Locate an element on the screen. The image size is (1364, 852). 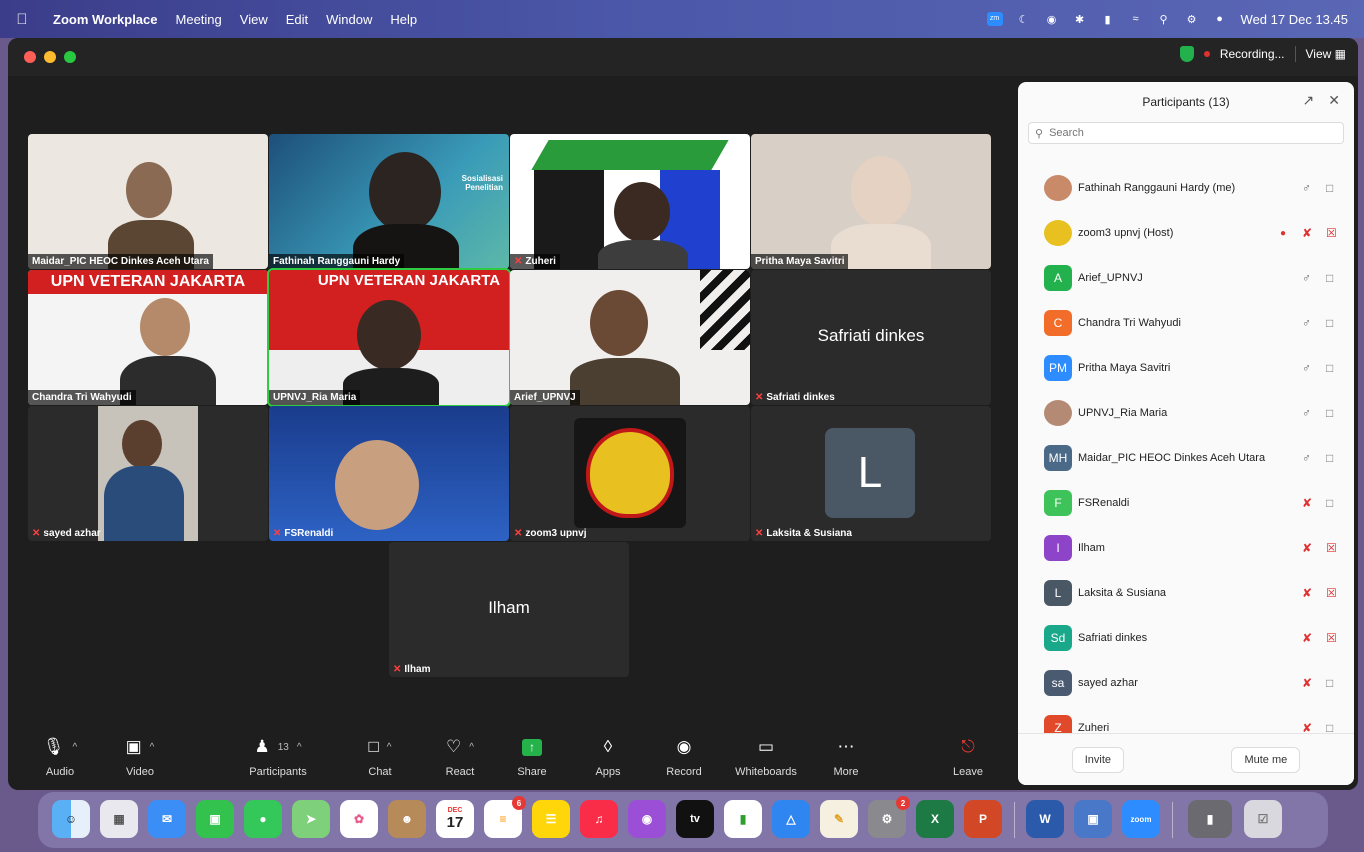
mail-icon: ✉ is located at coordinates (167, 819).